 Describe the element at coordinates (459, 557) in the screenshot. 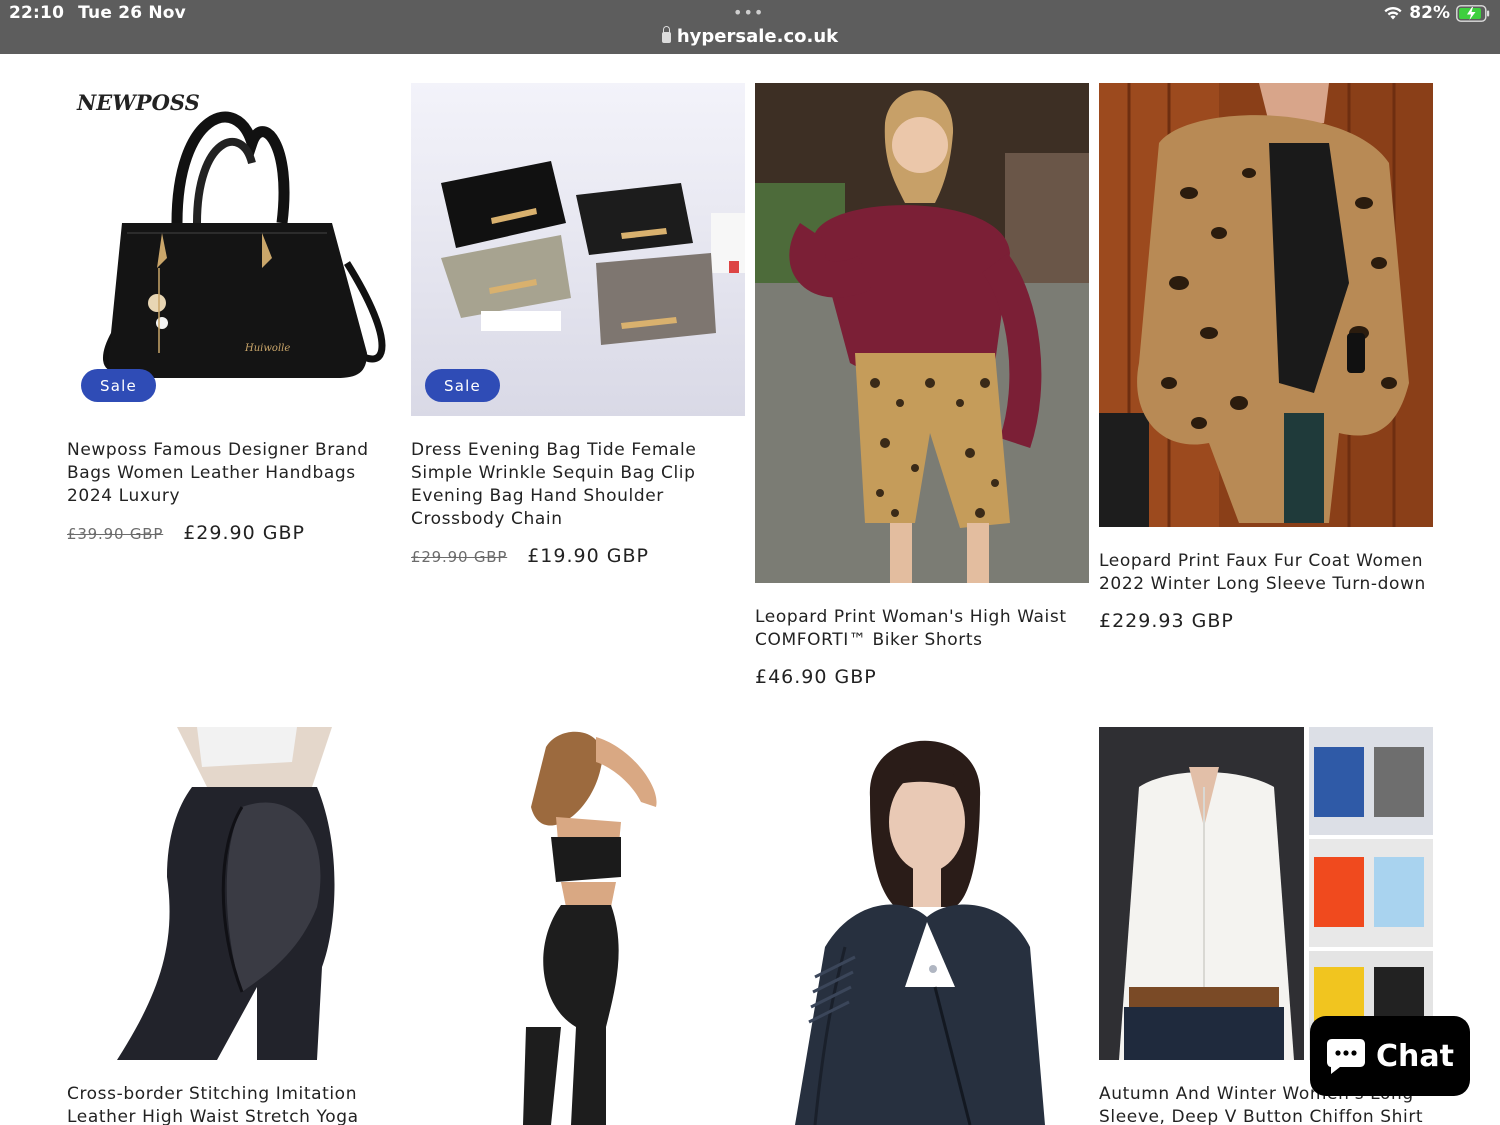

I see `original-price: £29.90 GBP` at that location.